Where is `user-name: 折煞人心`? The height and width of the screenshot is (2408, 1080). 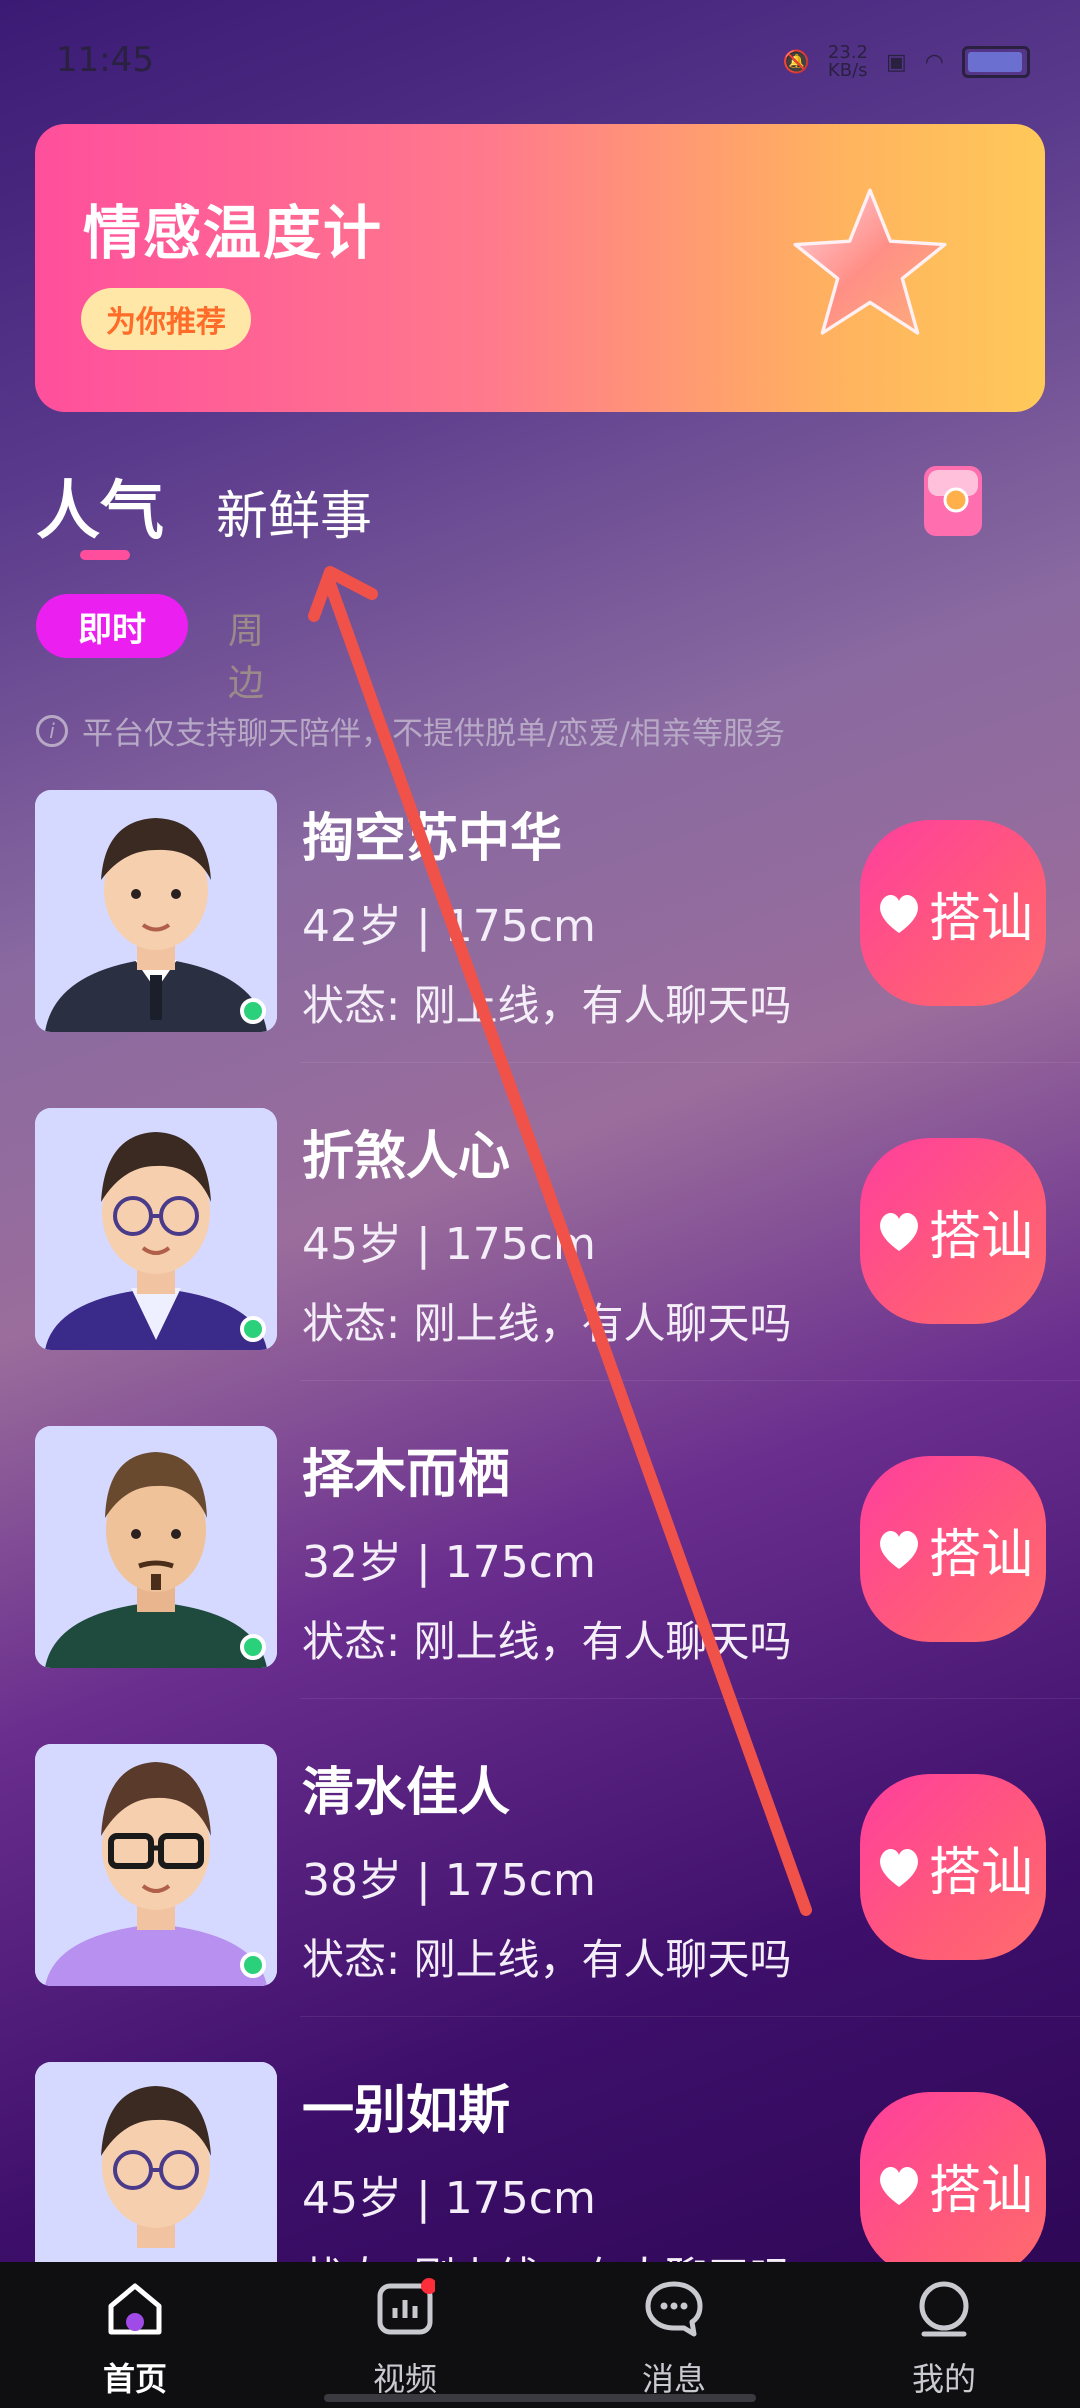
user-name: 折煞人心 is located at coordinates (406, 1157).